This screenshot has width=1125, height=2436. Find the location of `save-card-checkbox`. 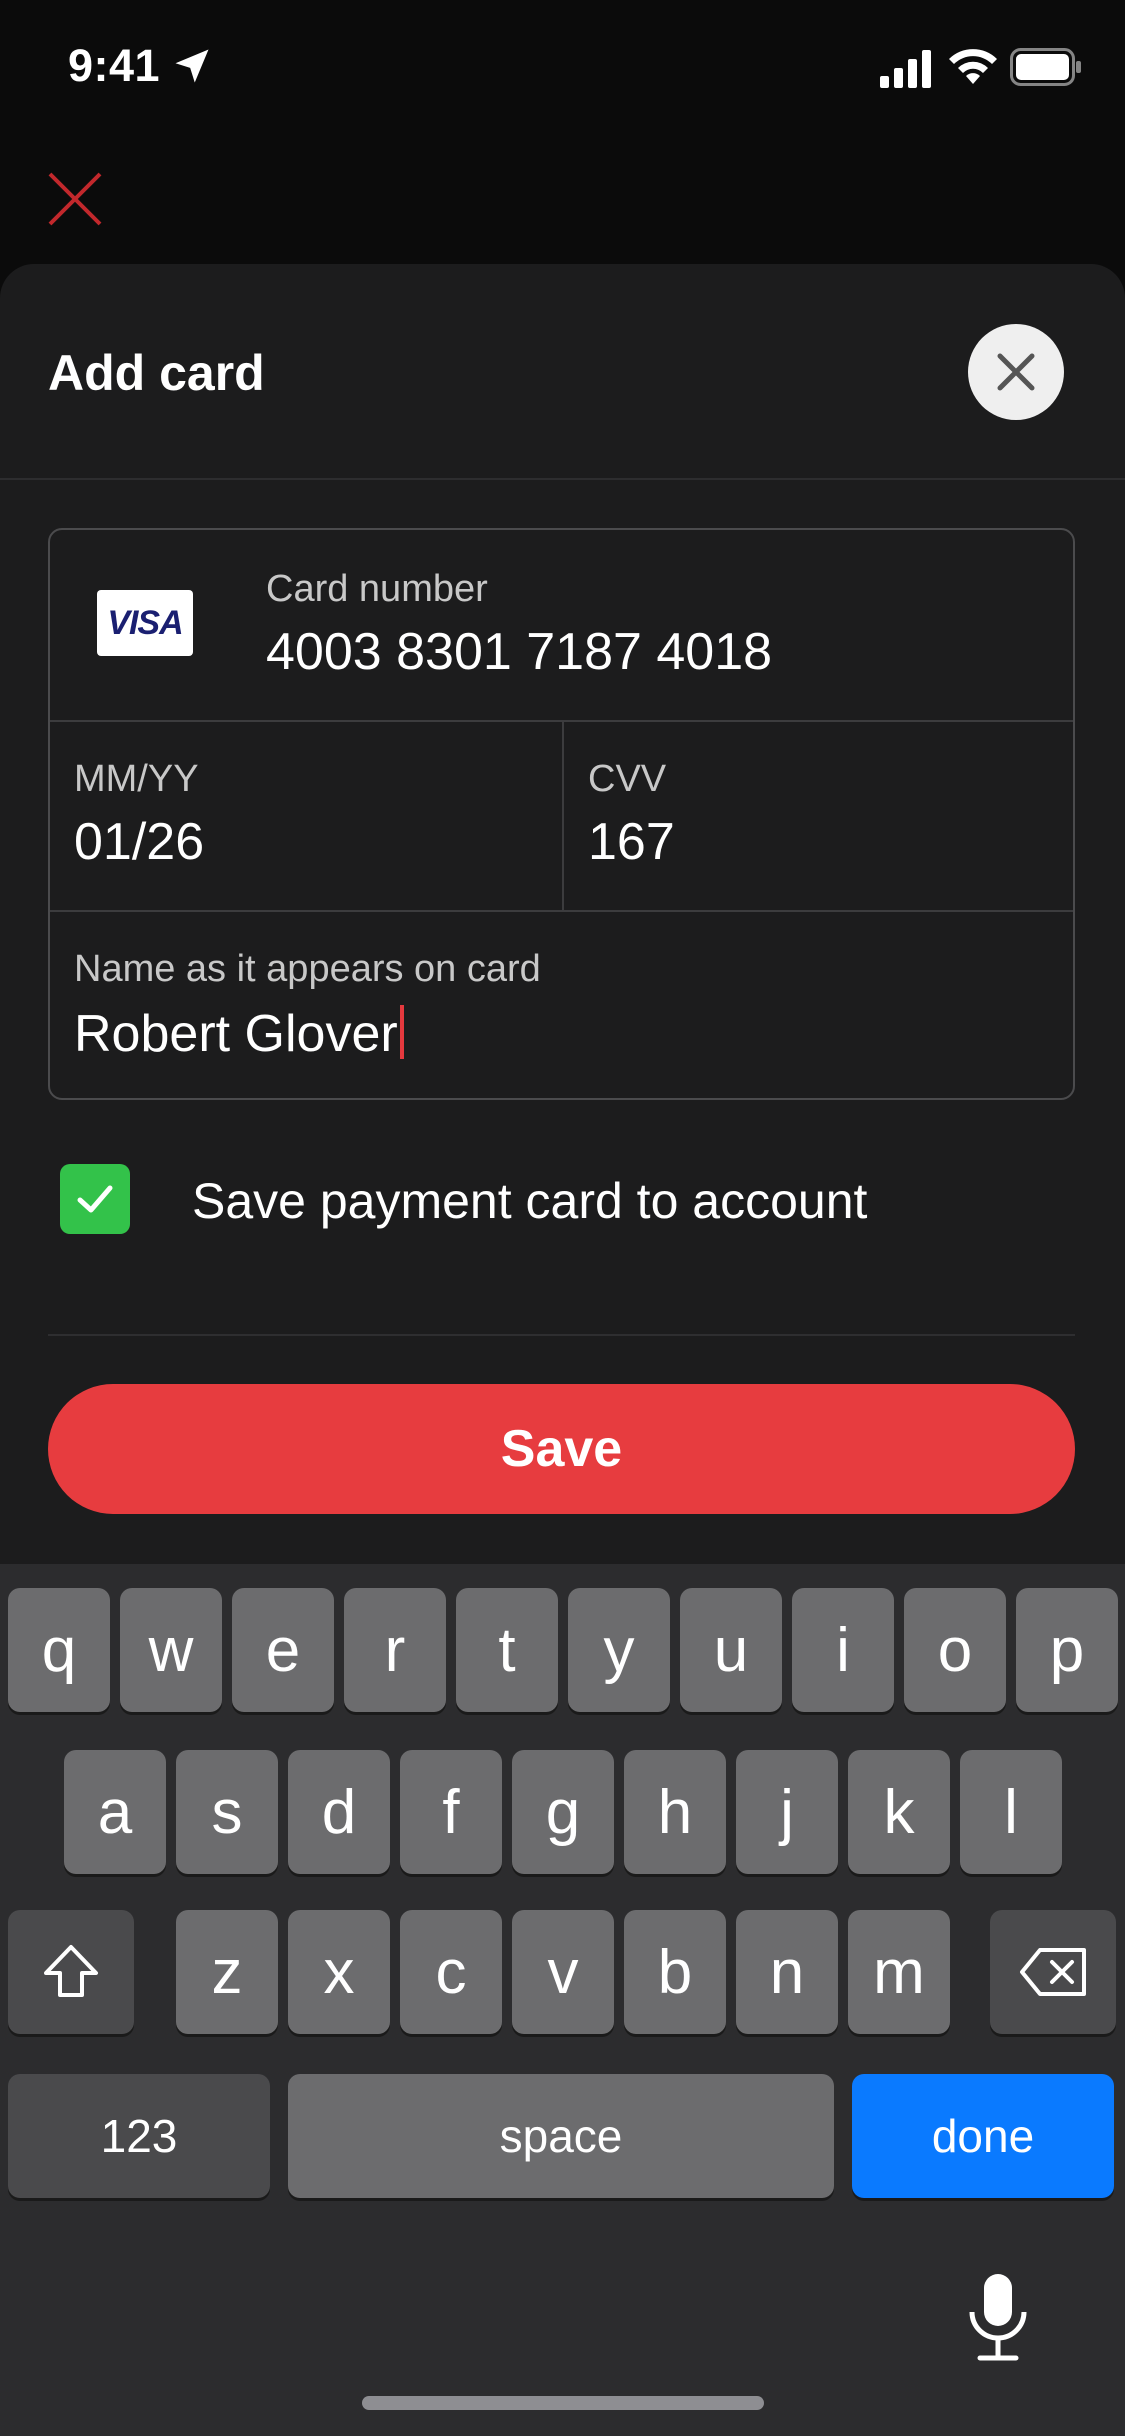

save-card-checkbox is located at coordinates (95, 1199).